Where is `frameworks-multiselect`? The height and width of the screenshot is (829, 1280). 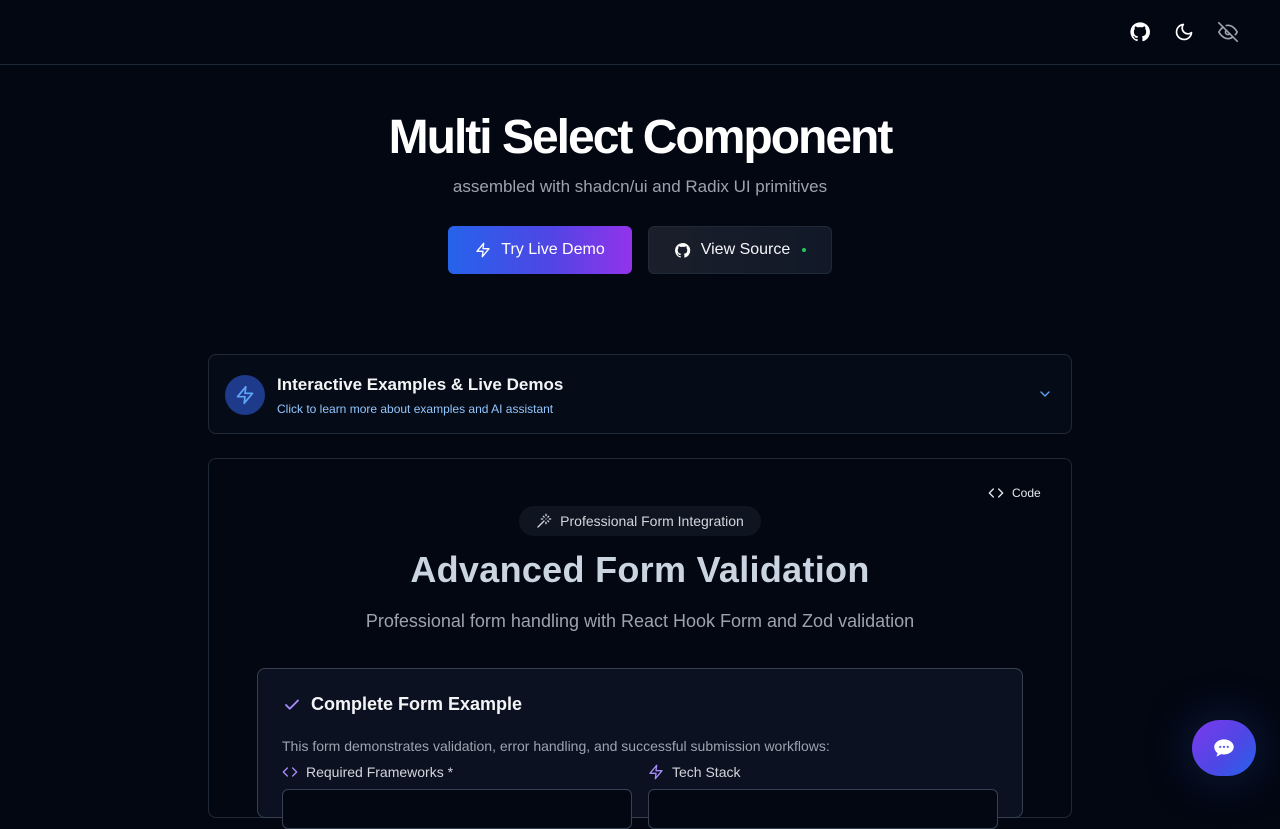
frameworks-multiselect is located at coordinates (457, 809).